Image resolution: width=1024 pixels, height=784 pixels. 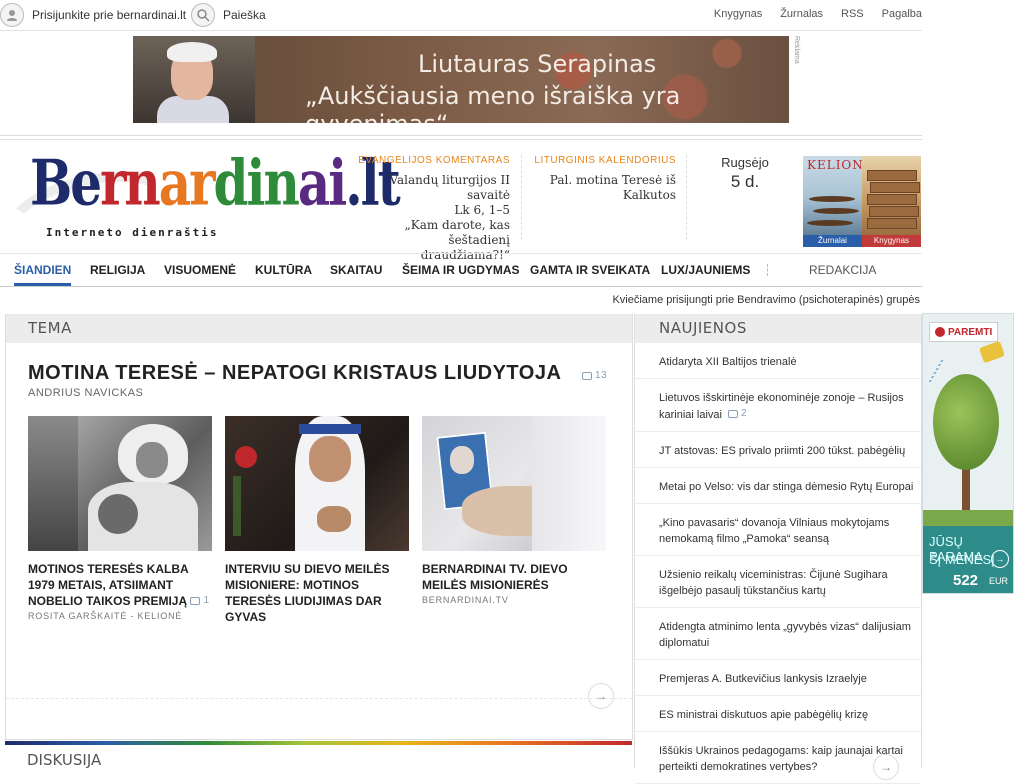 I want to click on article-comments-1: 1, so click(x=199, y=601).